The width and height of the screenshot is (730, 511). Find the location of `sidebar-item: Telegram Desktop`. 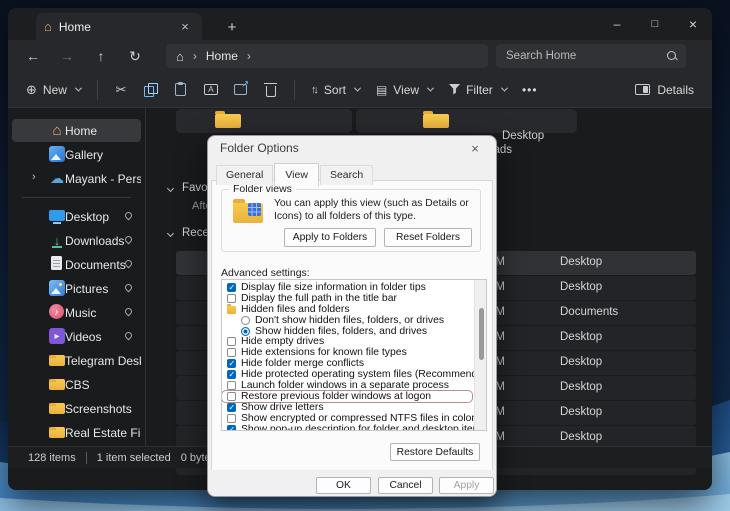

sidebar-item: Telegram Desktop is located at coordinates (76, 360).